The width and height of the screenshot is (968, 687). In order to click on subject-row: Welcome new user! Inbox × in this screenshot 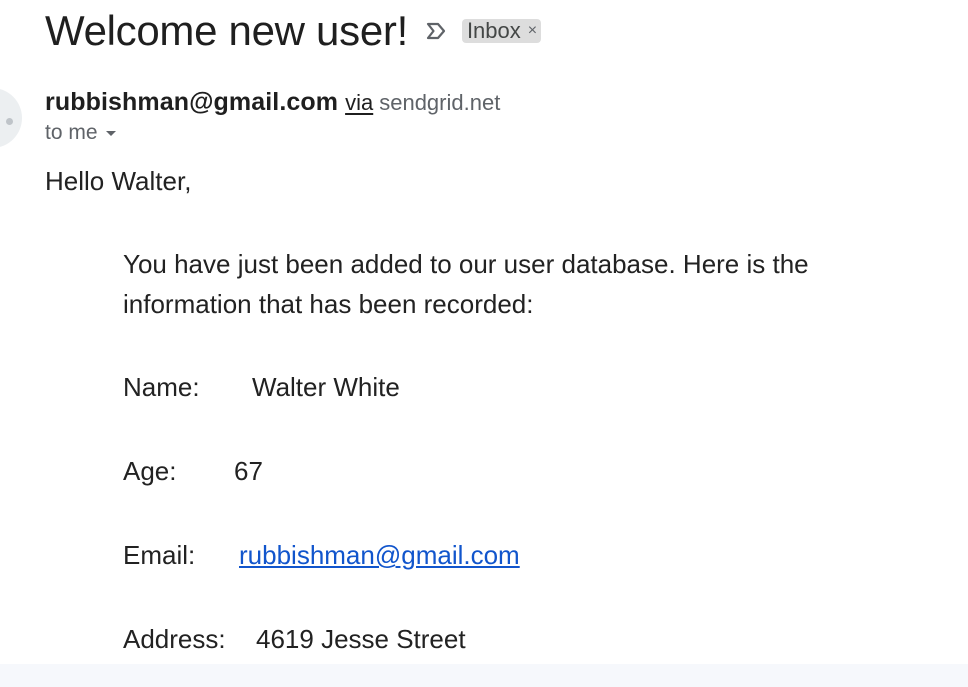, I will do `click(293, 31)`.